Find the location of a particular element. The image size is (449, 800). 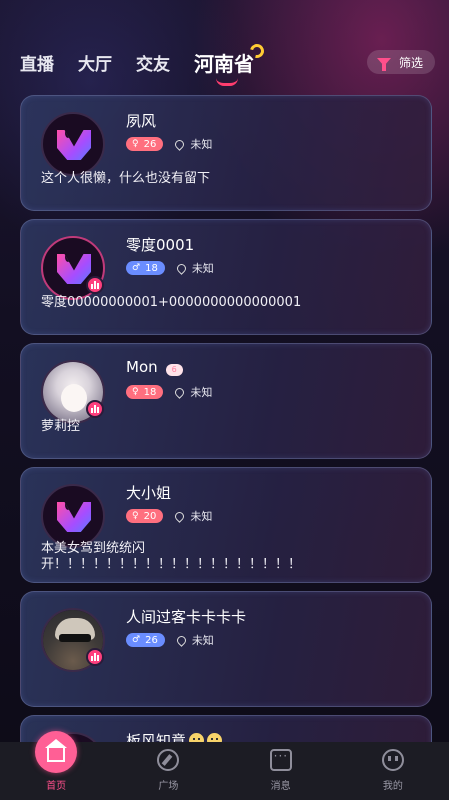

user-bio: 萝莉控 is located at coordinates (61, 426).